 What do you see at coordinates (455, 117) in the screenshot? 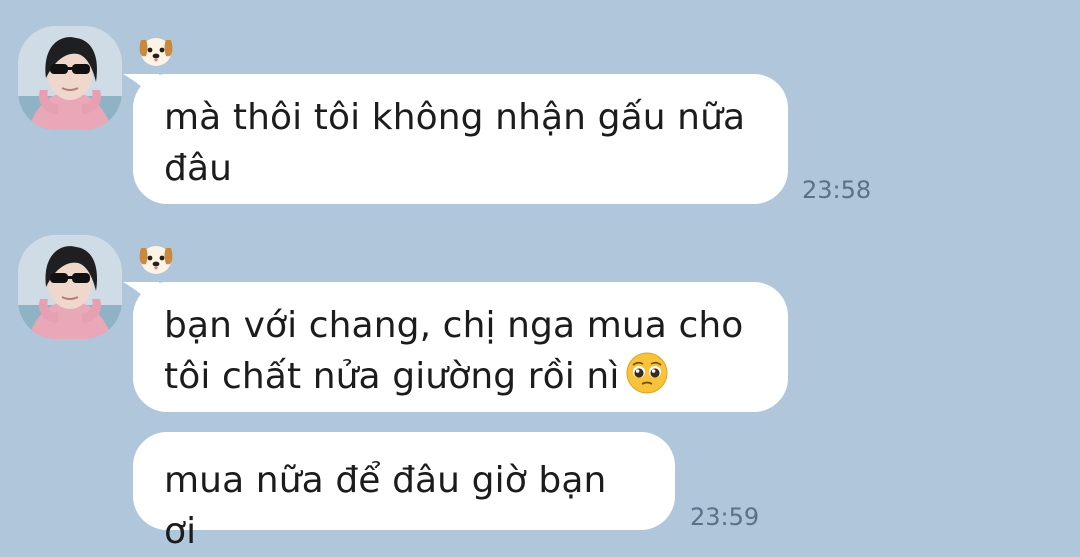
I see `message-line: mà thôi tôi không nhận gấu nữa` at bounding box center [455, 117].